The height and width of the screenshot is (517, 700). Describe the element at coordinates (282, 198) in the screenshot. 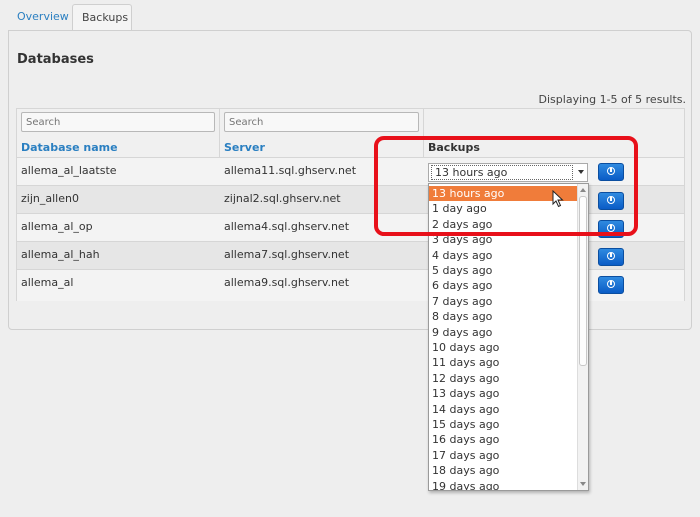

I see `server-cell: zijnal2.sql.ghserv.net` at that location.